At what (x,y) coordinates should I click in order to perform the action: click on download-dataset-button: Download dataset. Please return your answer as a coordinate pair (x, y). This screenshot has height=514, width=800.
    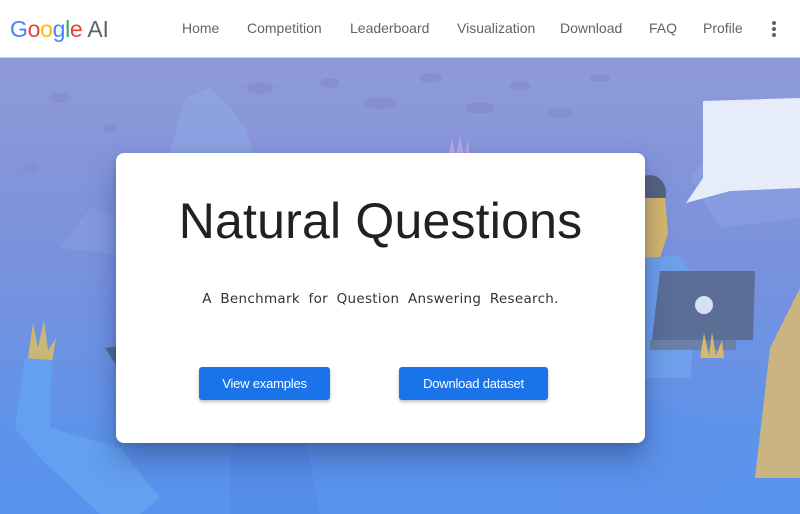
    Looking at the image, I should click on (473, 383).